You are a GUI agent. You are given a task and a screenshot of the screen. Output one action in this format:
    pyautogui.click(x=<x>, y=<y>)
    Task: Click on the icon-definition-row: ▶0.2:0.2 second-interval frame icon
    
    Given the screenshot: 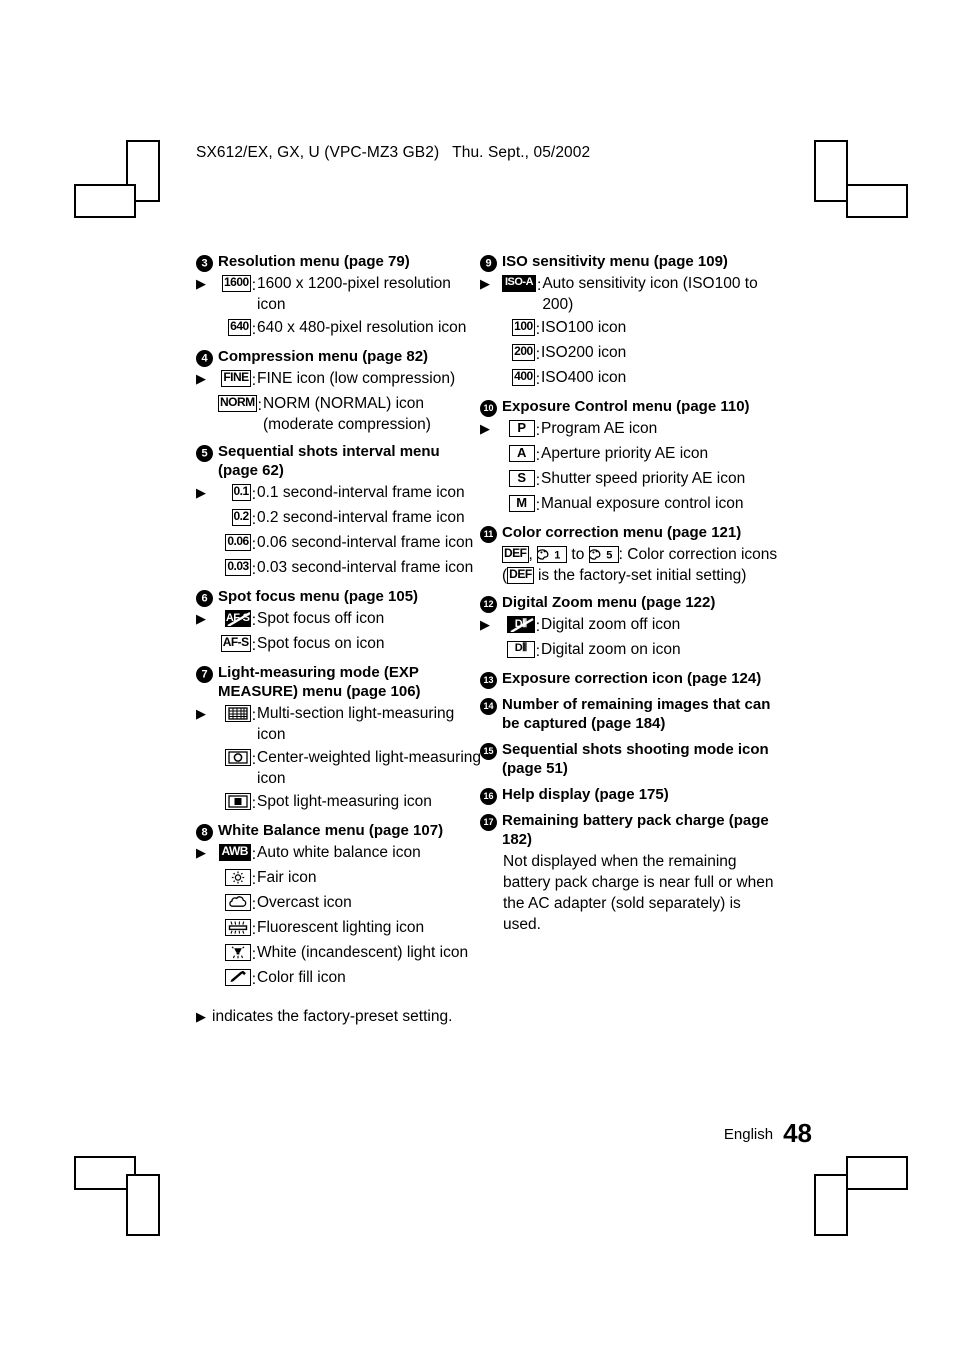 What is the action you would take?
    pyautogui.click(x=339, y=518)
    